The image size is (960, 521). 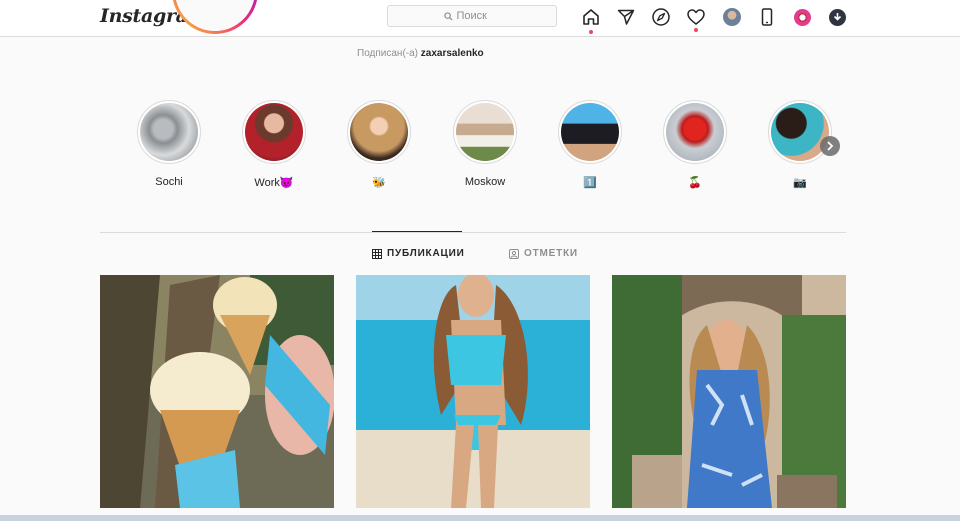 I want to click on highlight-label: Sochi, so click(x=169, y=182).